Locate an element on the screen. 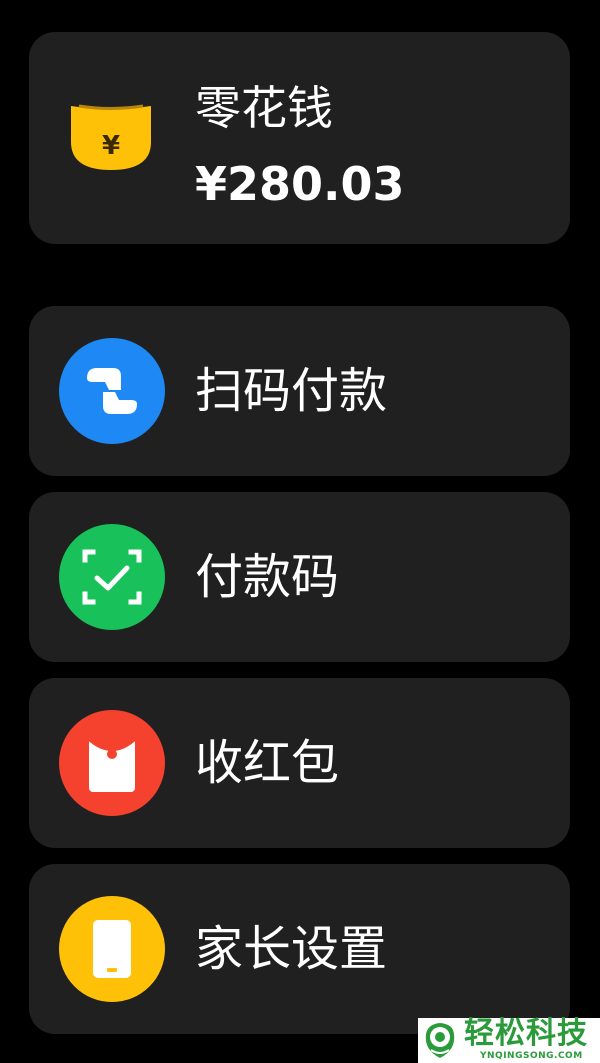 The width and height of the screenshot is (600, 1063). watermark-subtitle: YNQINGSONG.COM is located at coordinates (531, 1056).